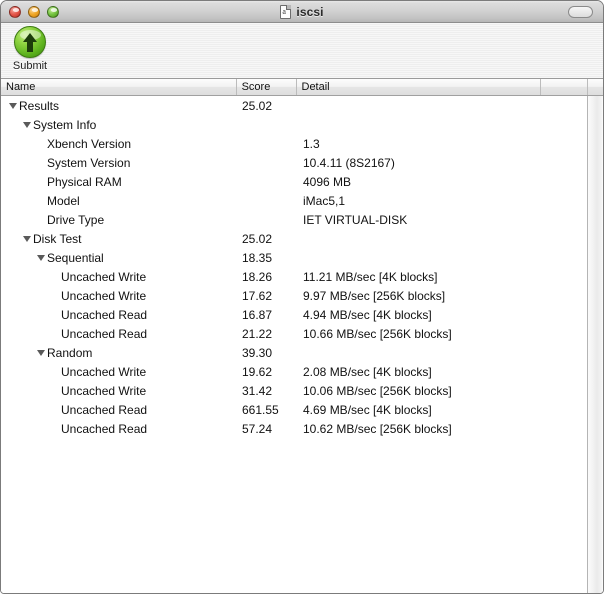 Image resolution: width=604 pixels, height=594 pixels. What do you see at coordinates (267, 87) in the screenshot?
I see `column-header-score: Score` at bounding box center [267, 87].